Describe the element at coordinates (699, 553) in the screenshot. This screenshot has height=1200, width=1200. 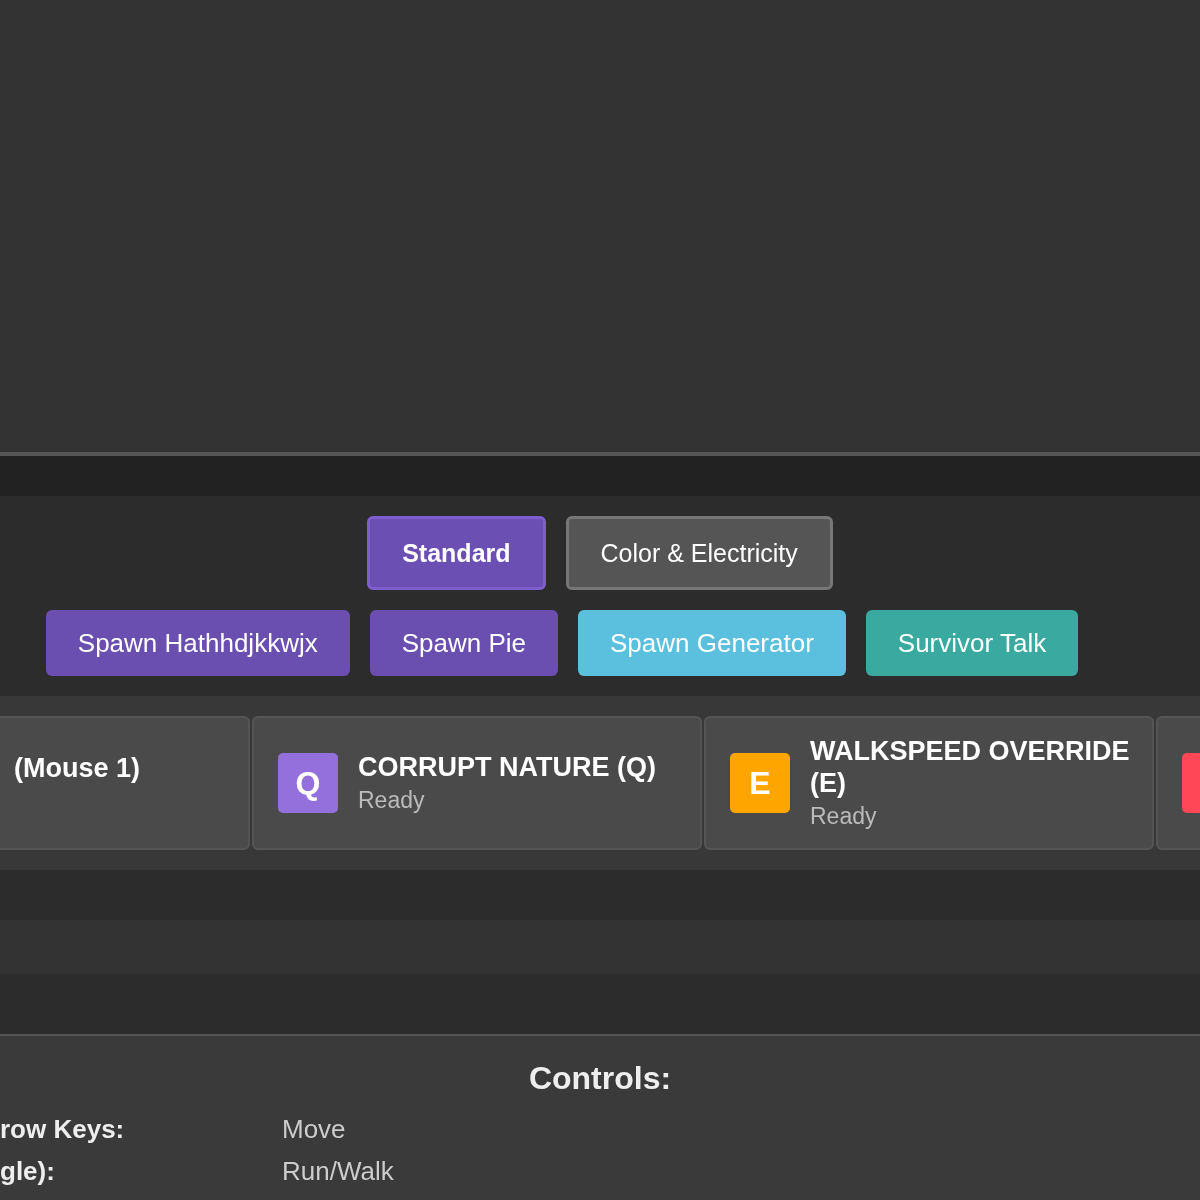
I see `mode-tab: Color & Electricity` at that location.